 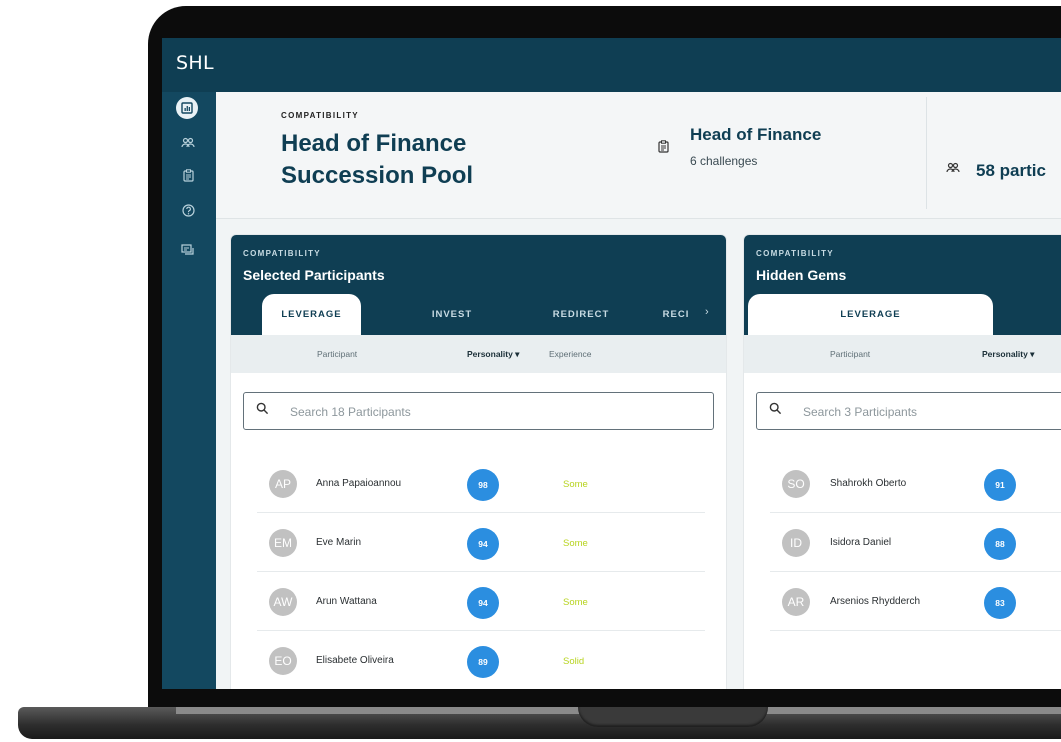 I want to click on personality-score: 88, so click(x=1000, y=544).